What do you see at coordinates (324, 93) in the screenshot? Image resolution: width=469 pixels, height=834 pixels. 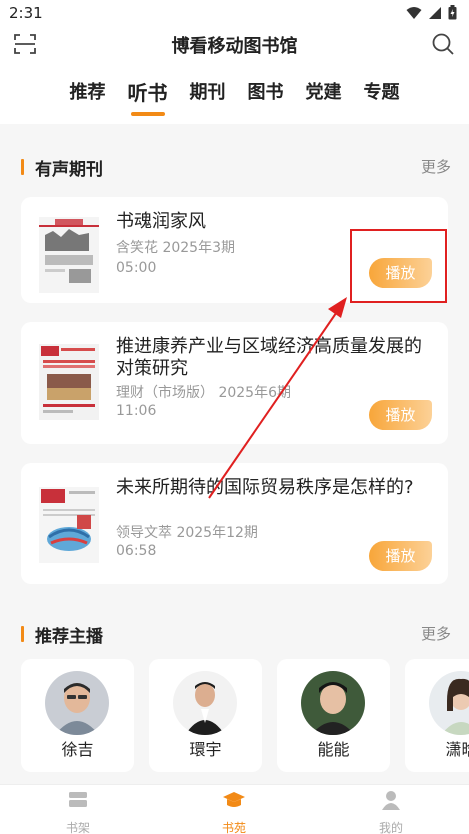 I see `tab-party-building: 党建` at bounding box center [324, 93].